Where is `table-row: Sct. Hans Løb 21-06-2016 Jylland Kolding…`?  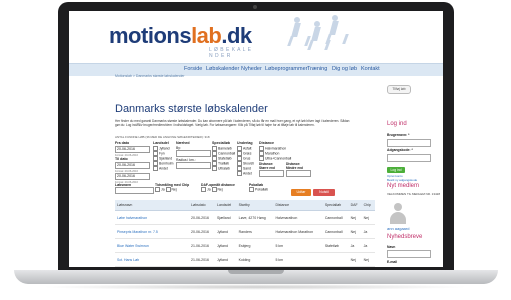 table-row: Sct. Hans Løb 21-06-2016 Jylland Kolding… is located at coordinates (245, 259).